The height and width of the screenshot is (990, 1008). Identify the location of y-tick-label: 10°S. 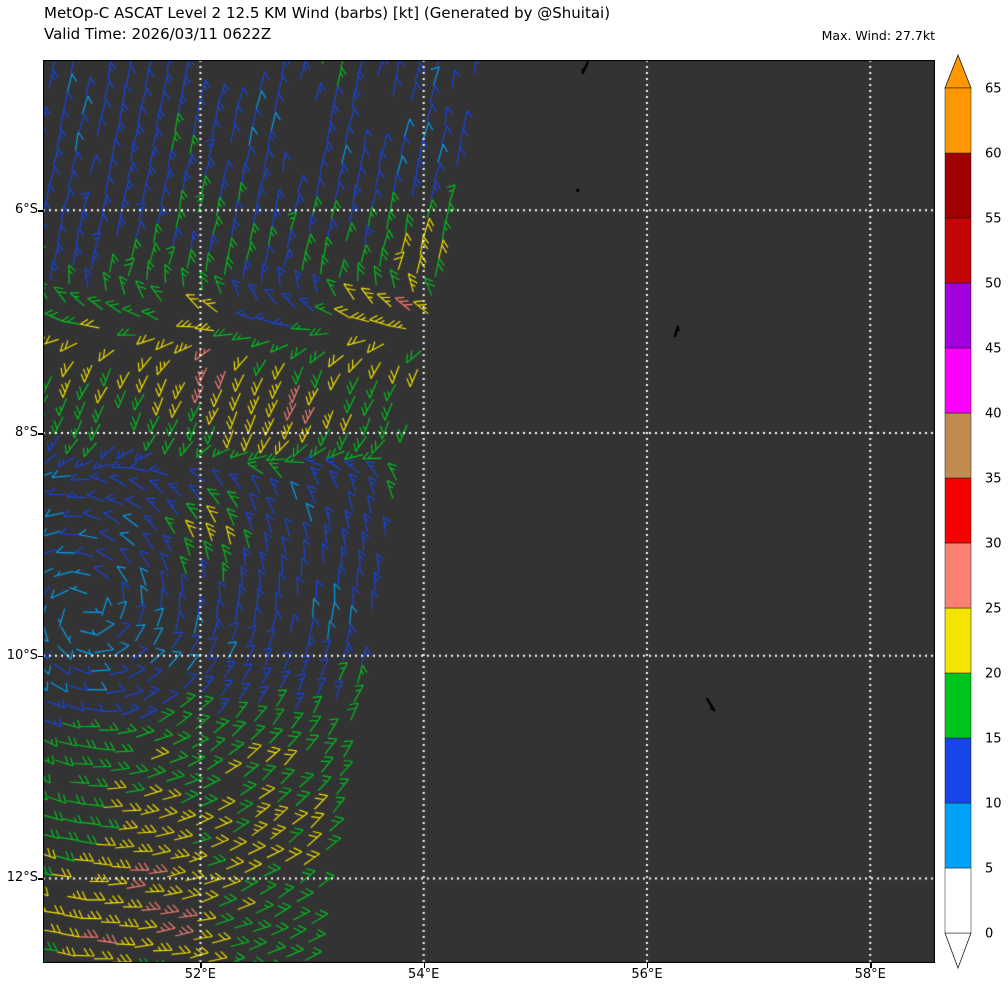
(22, 655).